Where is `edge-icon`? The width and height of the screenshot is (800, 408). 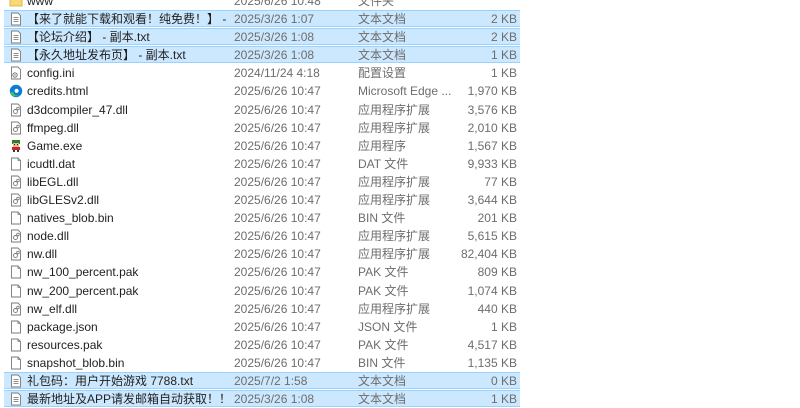 edge-icon is located at coordinates (16, 91).